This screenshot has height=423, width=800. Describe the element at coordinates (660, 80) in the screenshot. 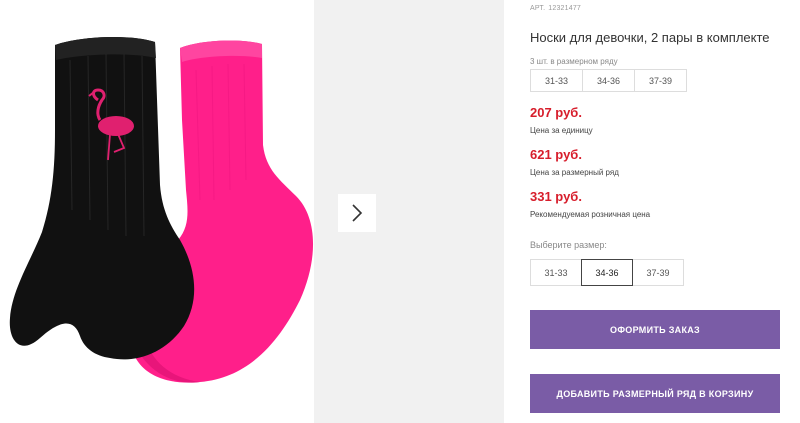

I see `pack-size-item: 37-39` at that location.